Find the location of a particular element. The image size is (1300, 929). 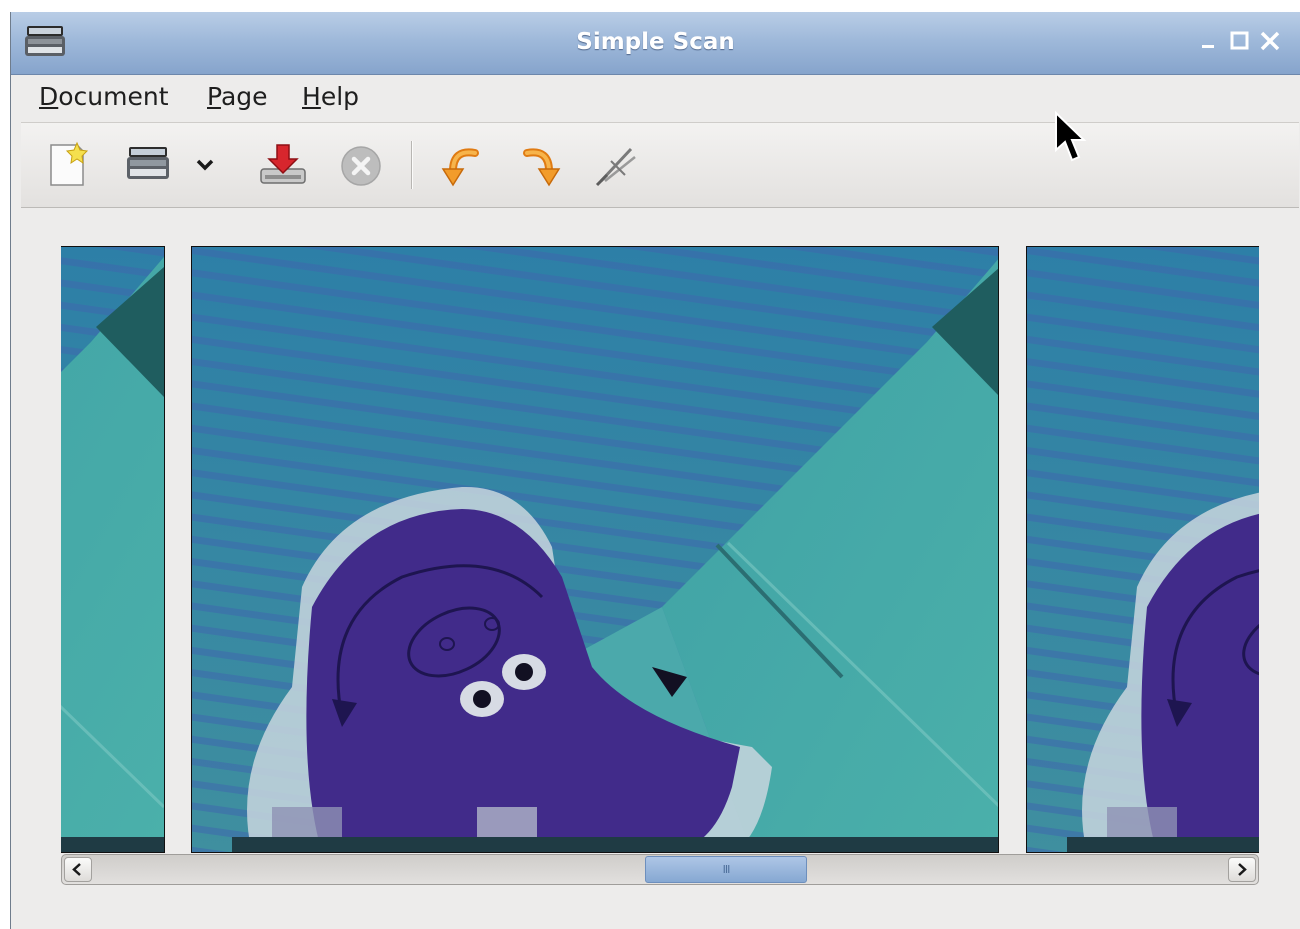

save-icon is located at coordinates (283, 165).